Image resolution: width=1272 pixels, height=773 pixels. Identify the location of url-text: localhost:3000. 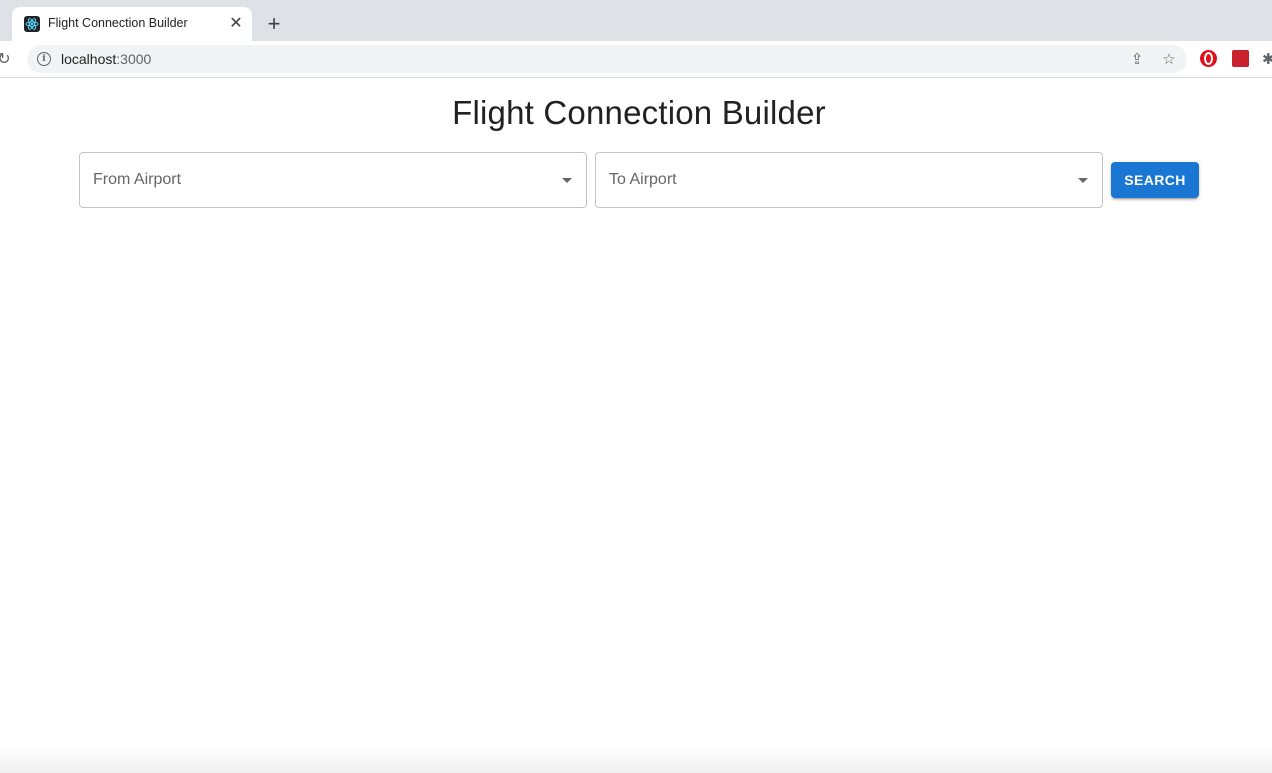
(106, 59).